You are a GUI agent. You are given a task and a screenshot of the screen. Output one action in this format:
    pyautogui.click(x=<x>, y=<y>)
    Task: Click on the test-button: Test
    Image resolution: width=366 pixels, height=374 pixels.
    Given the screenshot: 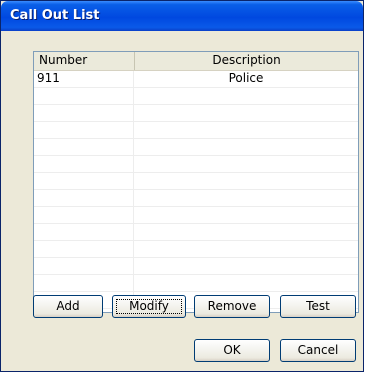 What is the action you would take?
    pyautogui.click(x=318, y=306)
    